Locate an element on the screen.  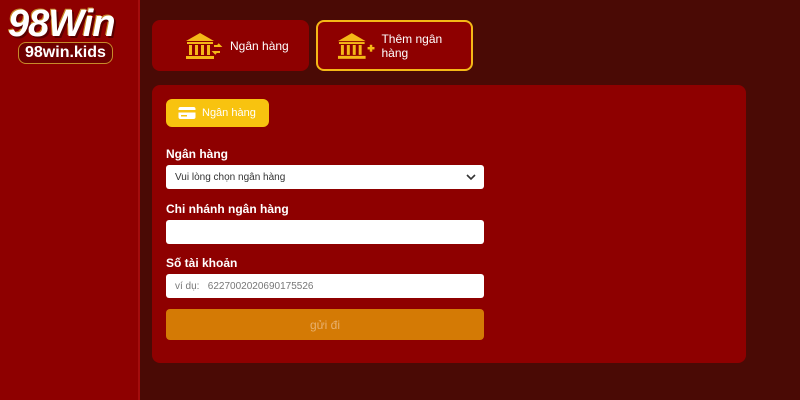
bank-badge: Ngân hàng is located at coordinates (217, 113).